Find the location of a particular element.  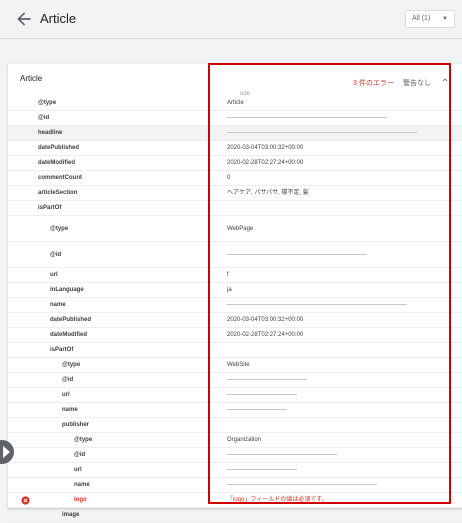

property-value: f is located at coordinates (228, 275).